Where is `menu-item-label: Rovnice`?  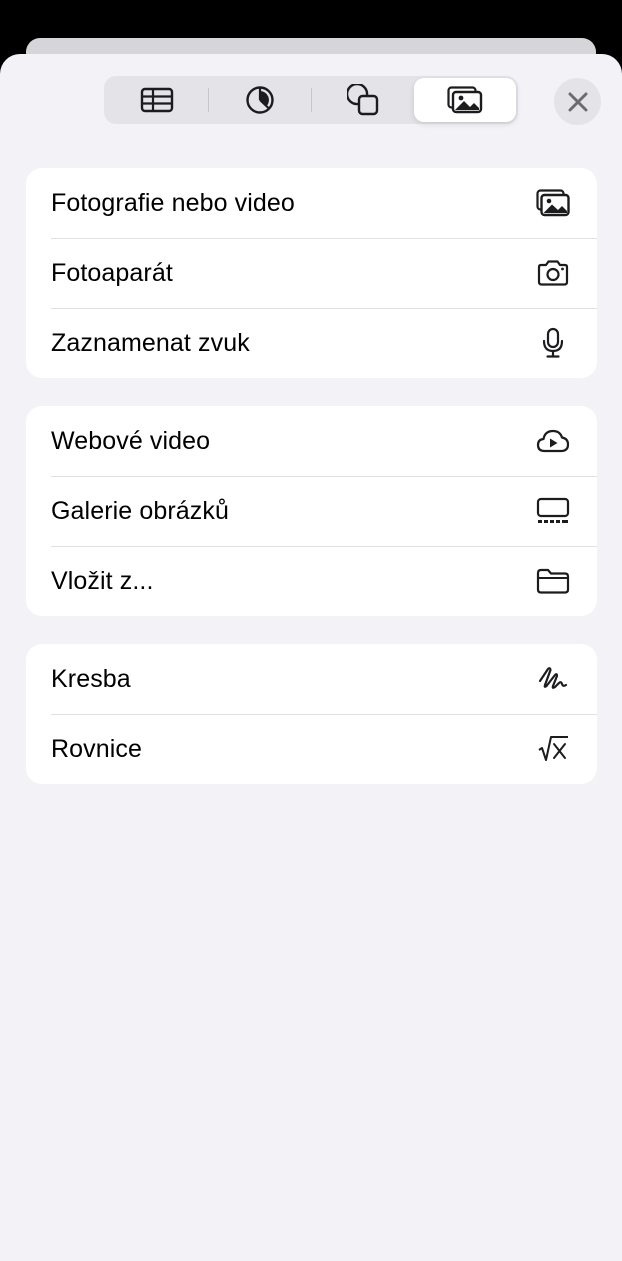 menu-item-label: Rovnice is located at coordinates (97, 748).